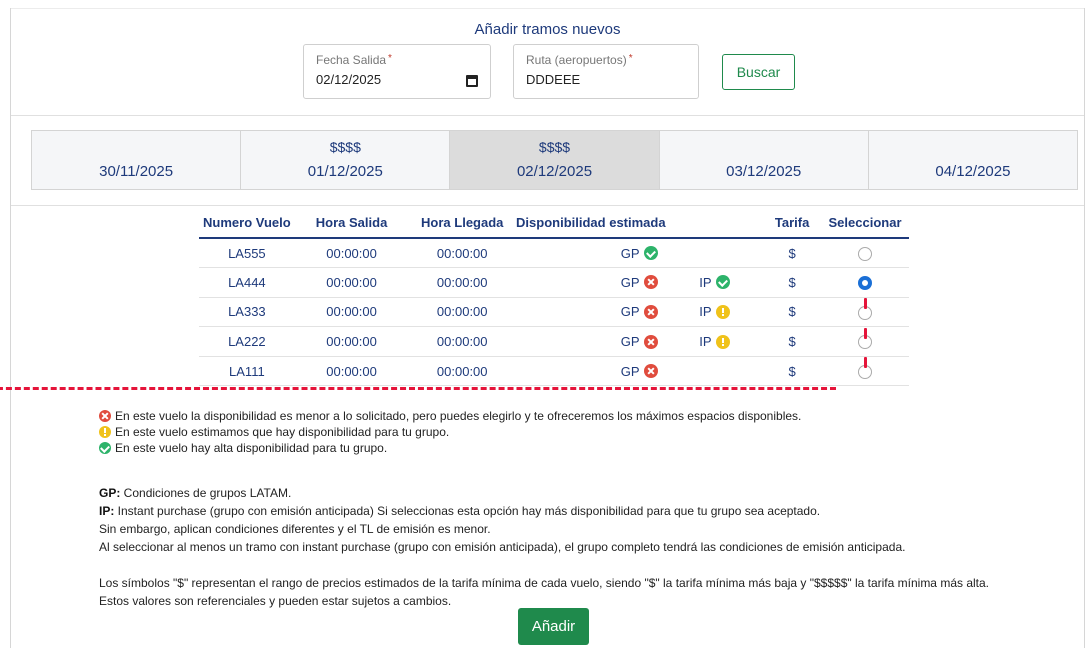 The height and width of the screenshot is (655, 1092). What do you see at coordinates (418, 388) in the screenshot?
I see `annotation-dashed-line` at bounding box center [418, 388].